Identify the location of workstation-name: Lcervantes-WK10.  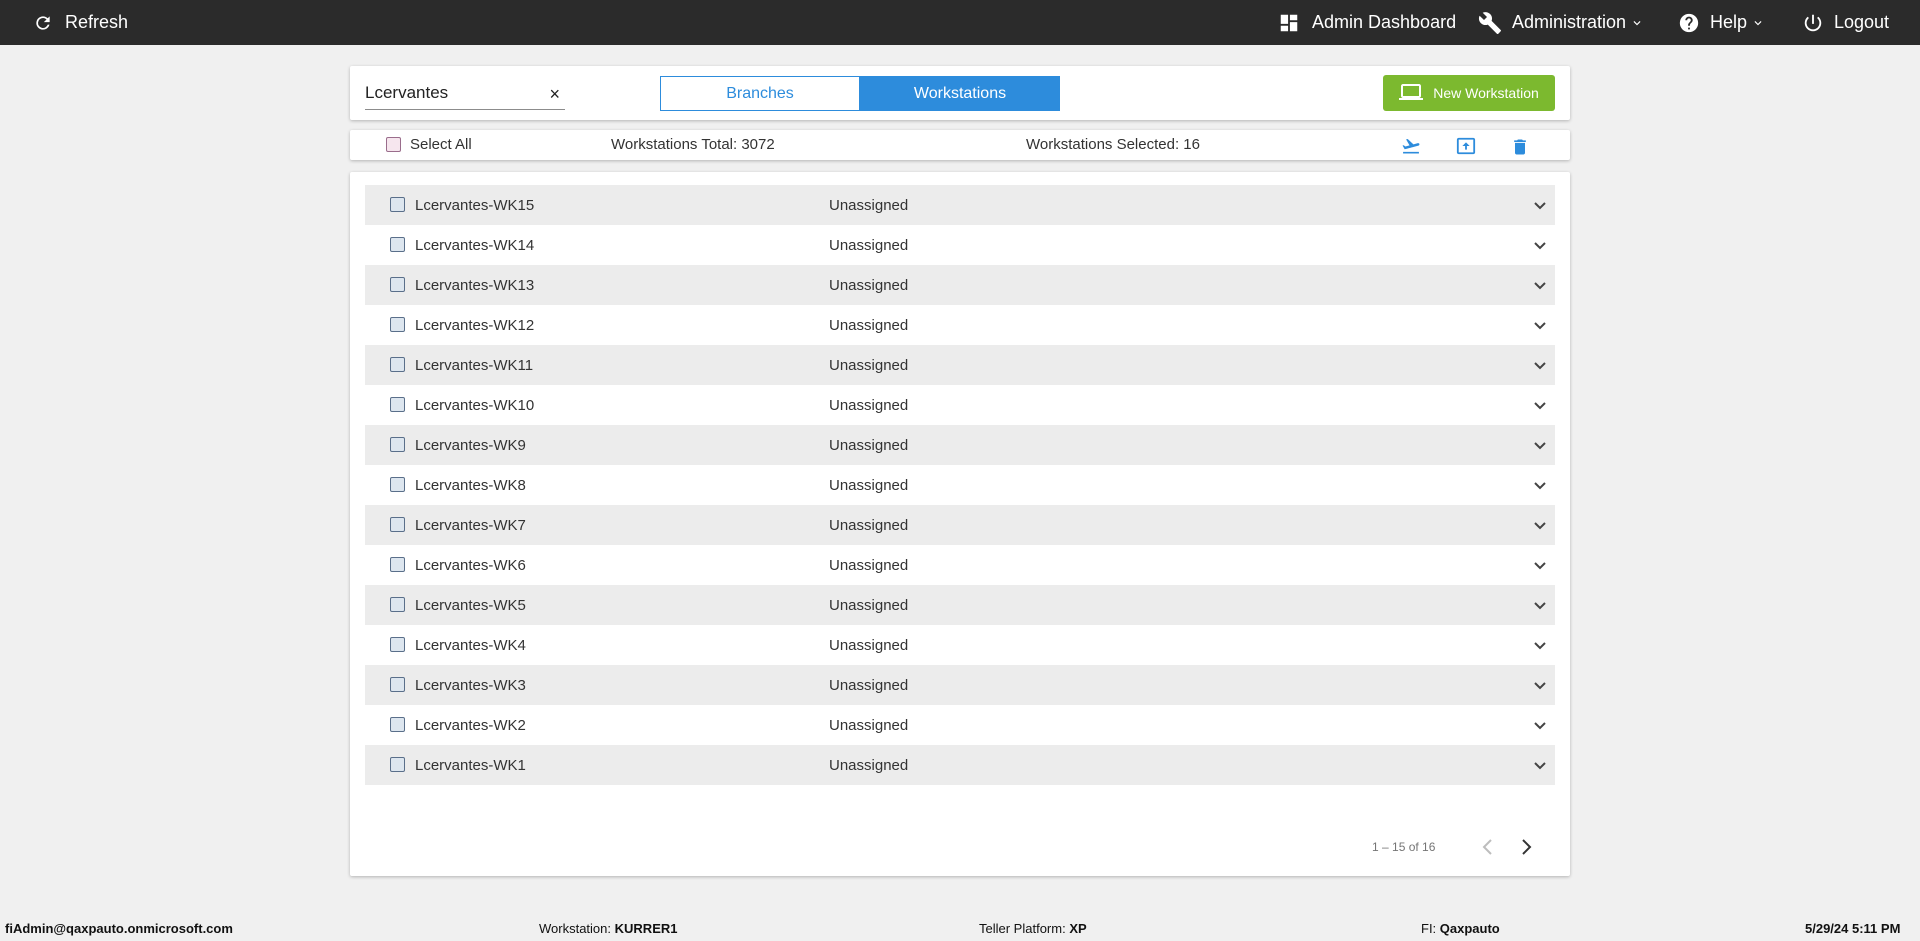
(475, 405).